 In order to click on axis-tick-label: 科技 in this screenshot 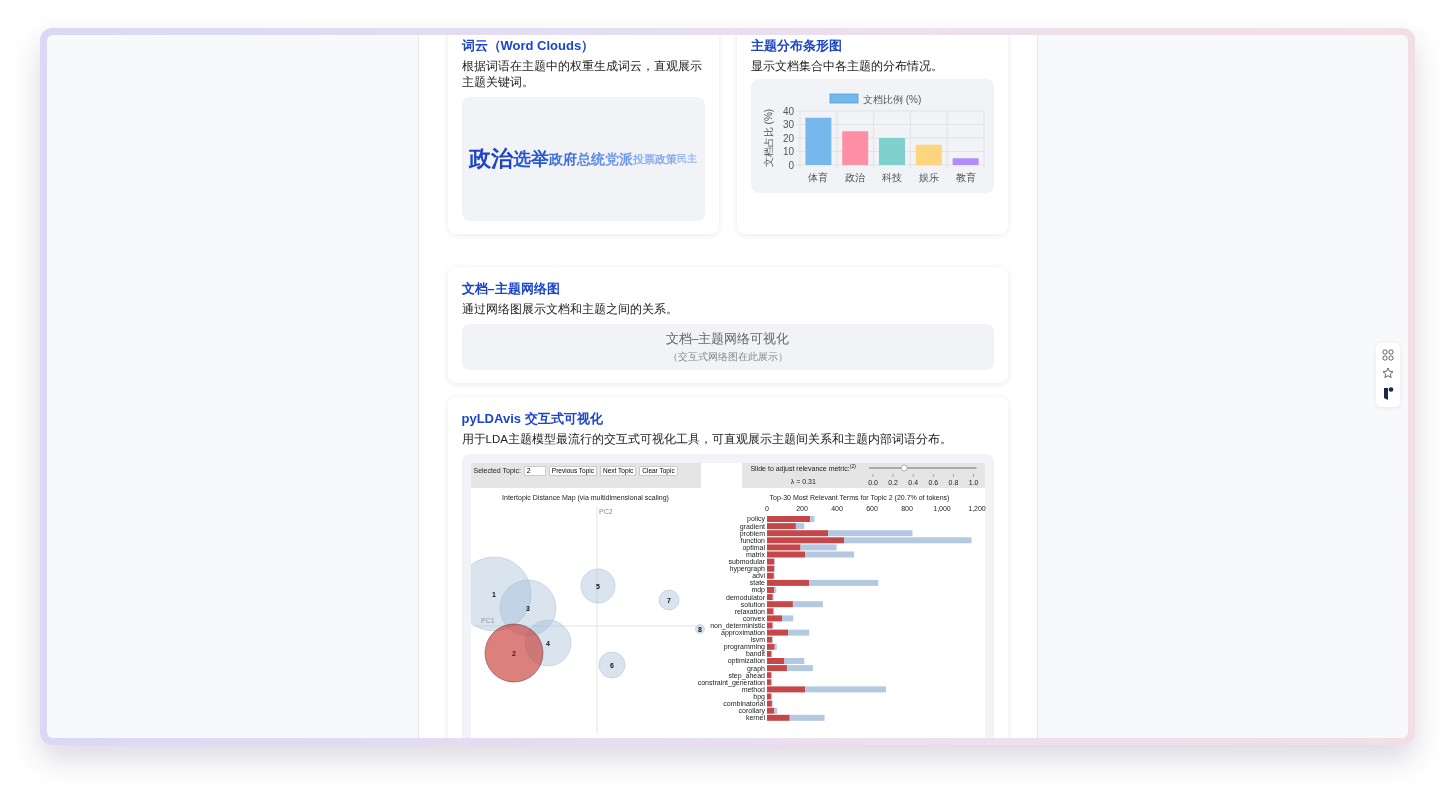, I will do `click(891, 177)`.